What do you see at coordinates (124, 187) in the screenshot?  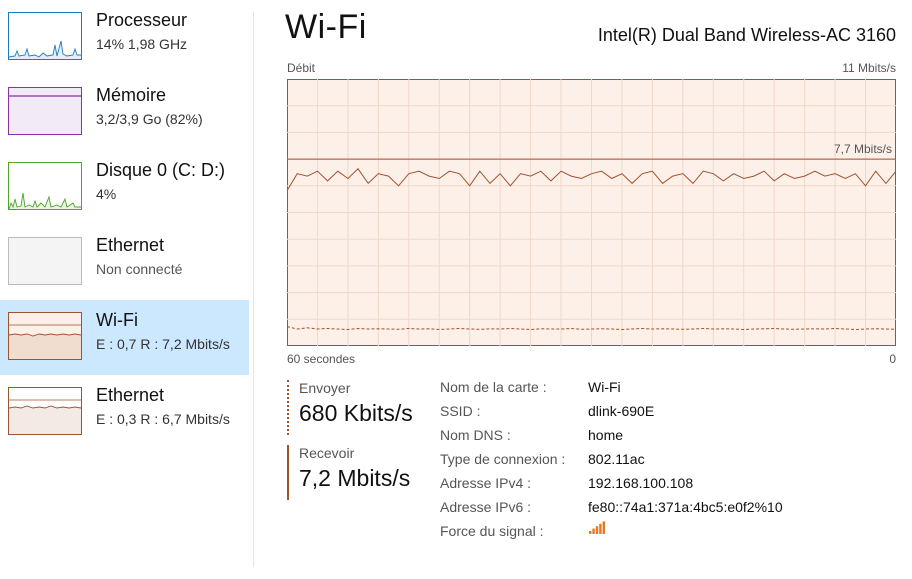 I see `sidebar-item-disk: Disque 0 (C: D:) 4%` at bounding box center [124, 187].